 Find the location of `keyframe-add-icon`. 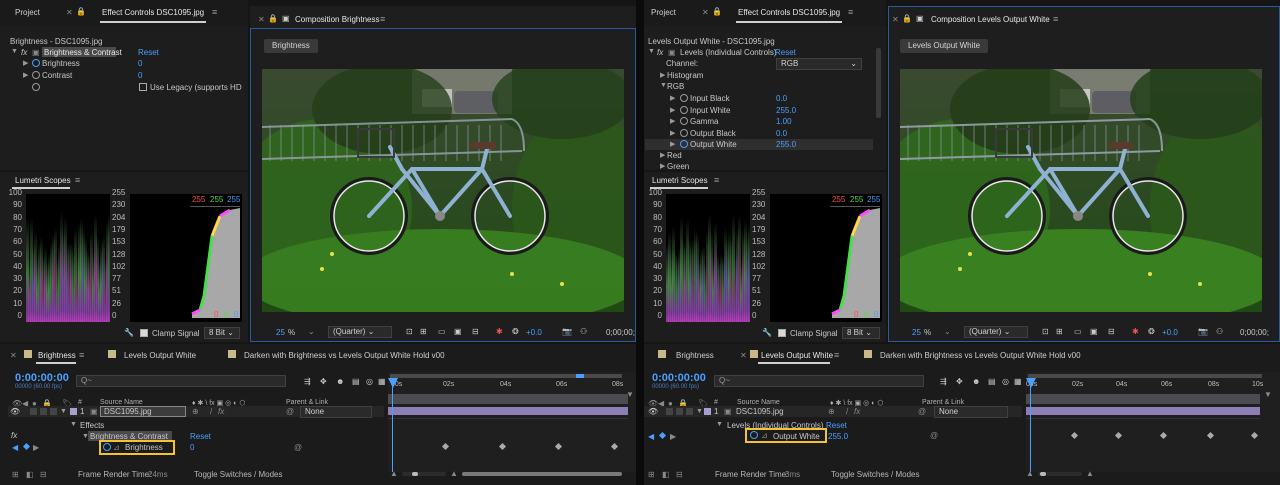

keyframe-add-icon is located at coordinates (662, 435).